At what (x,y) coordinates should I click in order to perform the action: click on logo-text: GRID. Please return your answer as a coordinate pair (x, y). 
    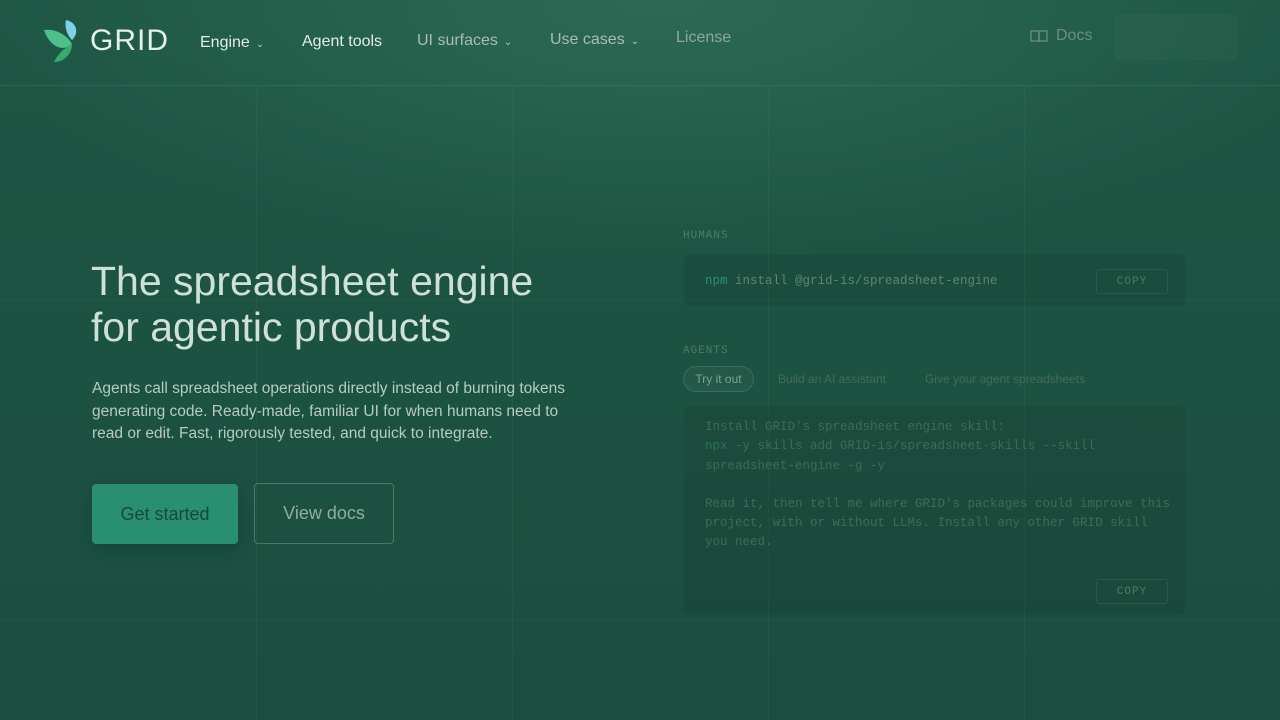
    Looking at the image, I should click on (129, 40).